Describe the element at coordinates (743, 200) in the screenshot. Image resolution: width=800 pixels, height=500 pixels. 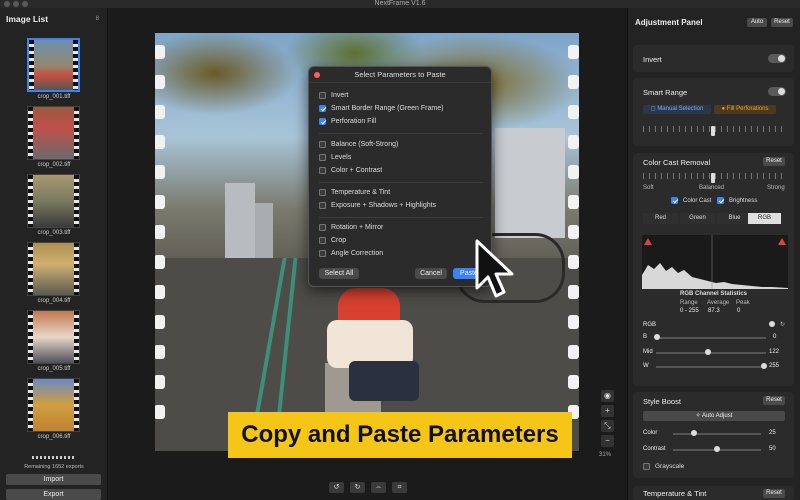
I see `brightness-check-label: Brightness` at that location.